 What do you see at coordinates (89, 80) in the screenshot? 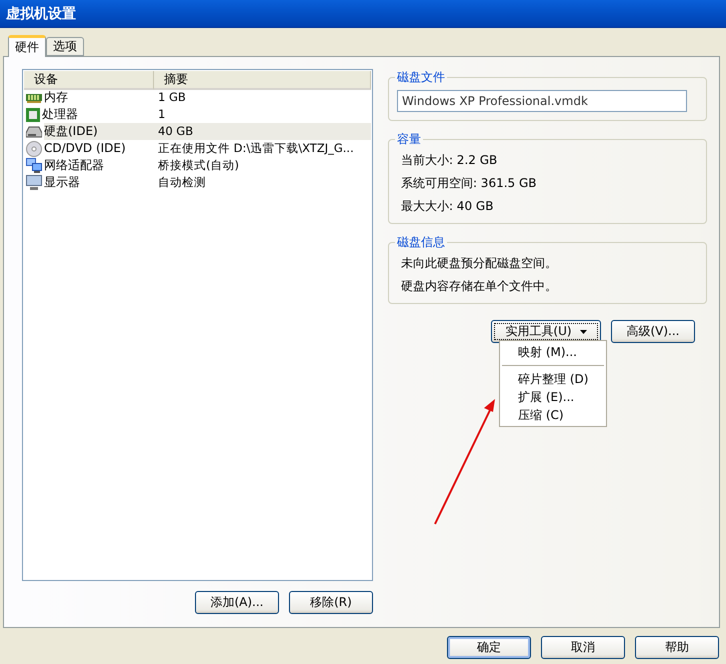
I see `column-header: 设备` at bounding box center [89, 80].